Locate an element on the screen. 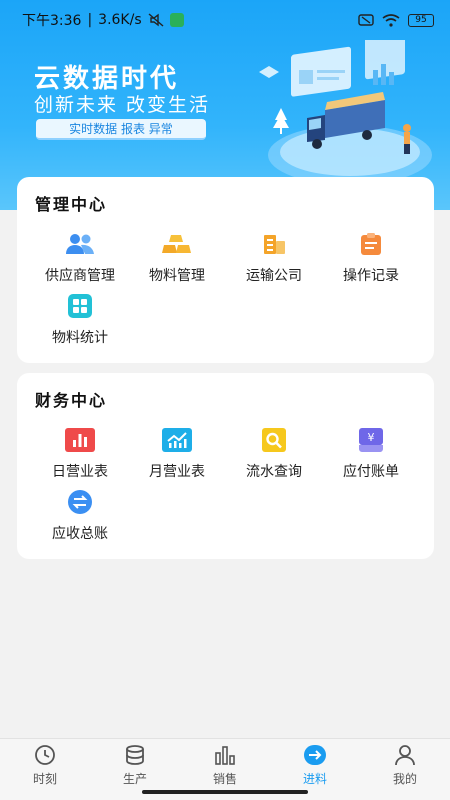 This screenshot has height=800, width=450. grid-icon is located at coordinates (80, 306).